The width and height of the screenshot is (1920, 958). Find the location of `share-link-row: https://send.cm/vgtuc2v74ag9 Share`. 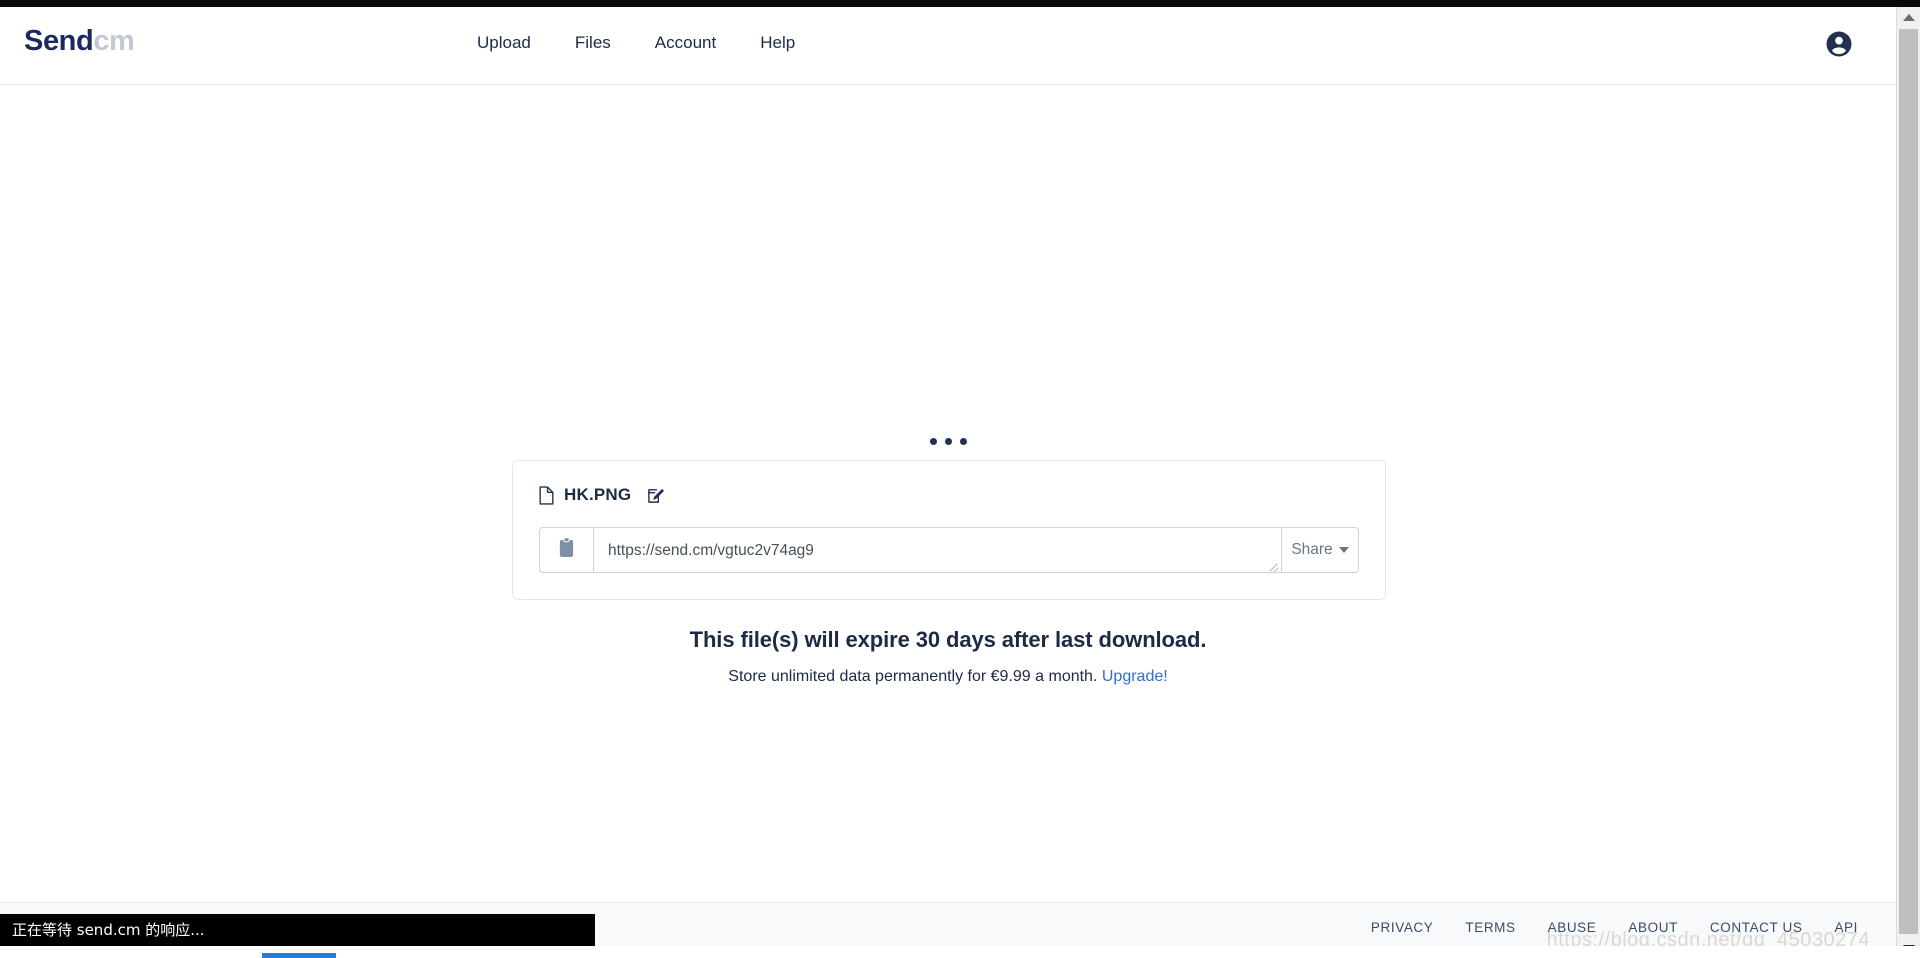

share-link-row: https://send.cm/vgtuc2v74ag9 Share is located at coordinates (949, 550).